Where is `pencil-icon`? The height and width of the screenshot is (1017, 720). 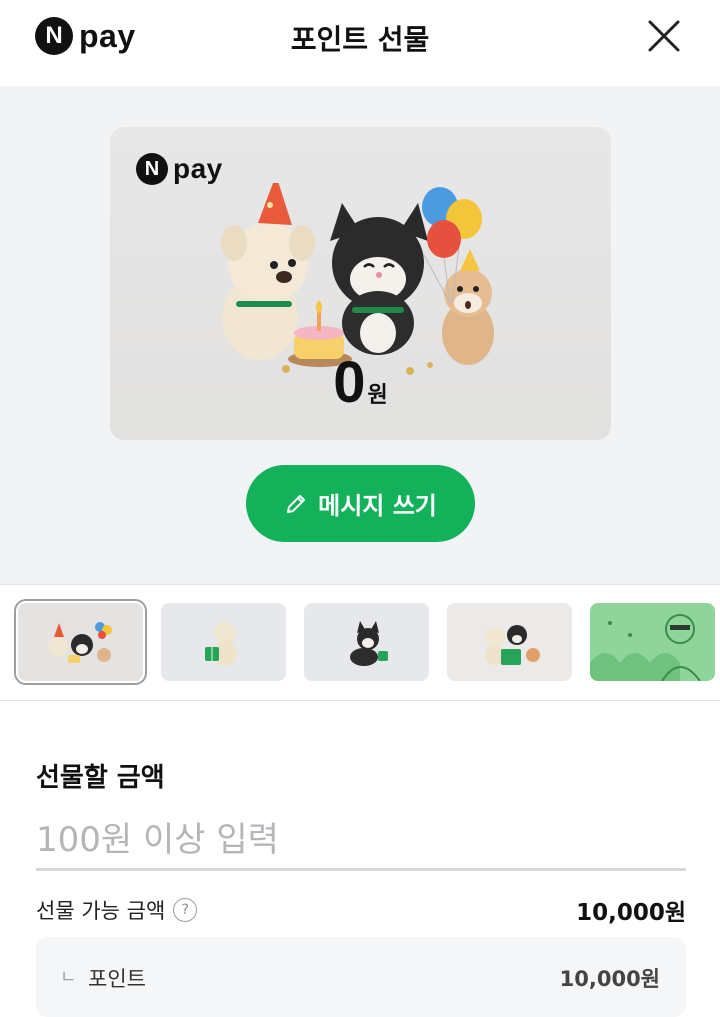
pencil-icon is located at coordinates (296, 503).